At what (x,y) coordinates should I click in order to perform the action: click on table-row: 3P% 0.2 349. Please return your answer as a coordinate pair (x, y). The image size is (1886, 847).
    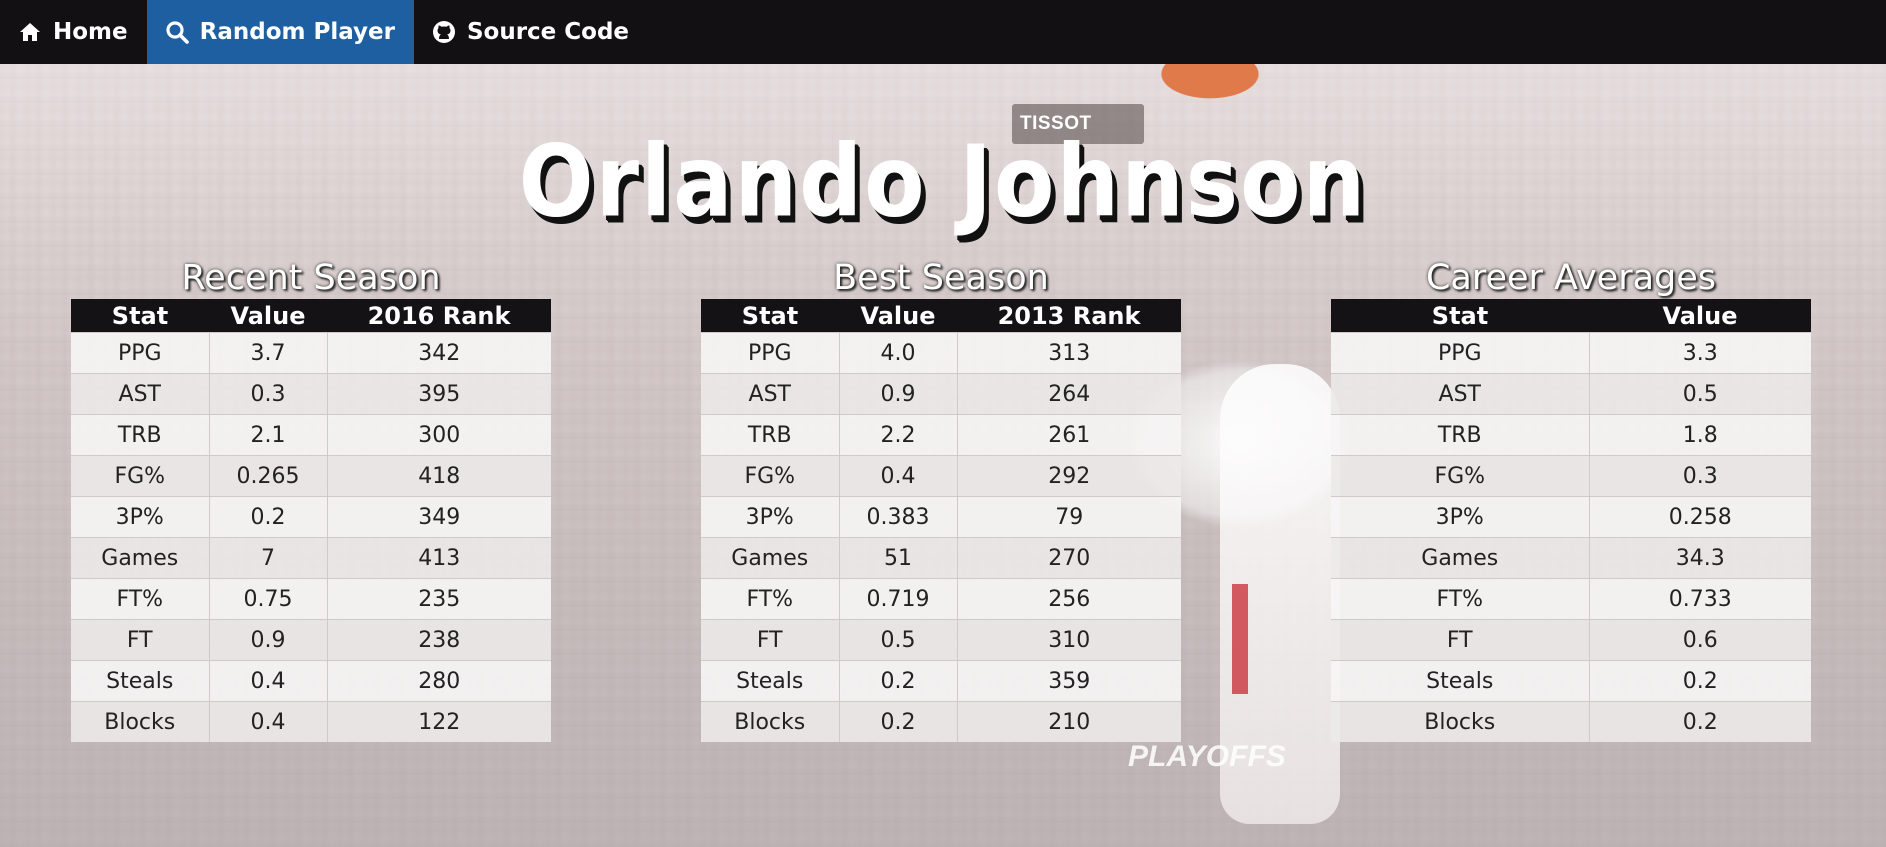
    Looking at the image, I should click on (311, 517).